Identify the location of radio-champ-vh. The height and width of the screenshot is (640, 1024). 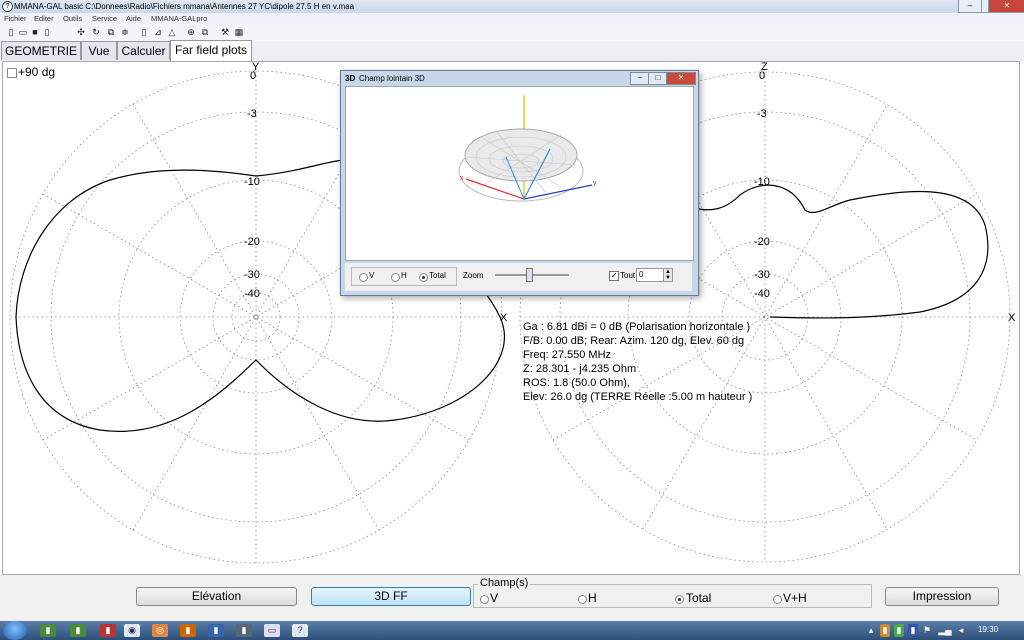
(777, 599).